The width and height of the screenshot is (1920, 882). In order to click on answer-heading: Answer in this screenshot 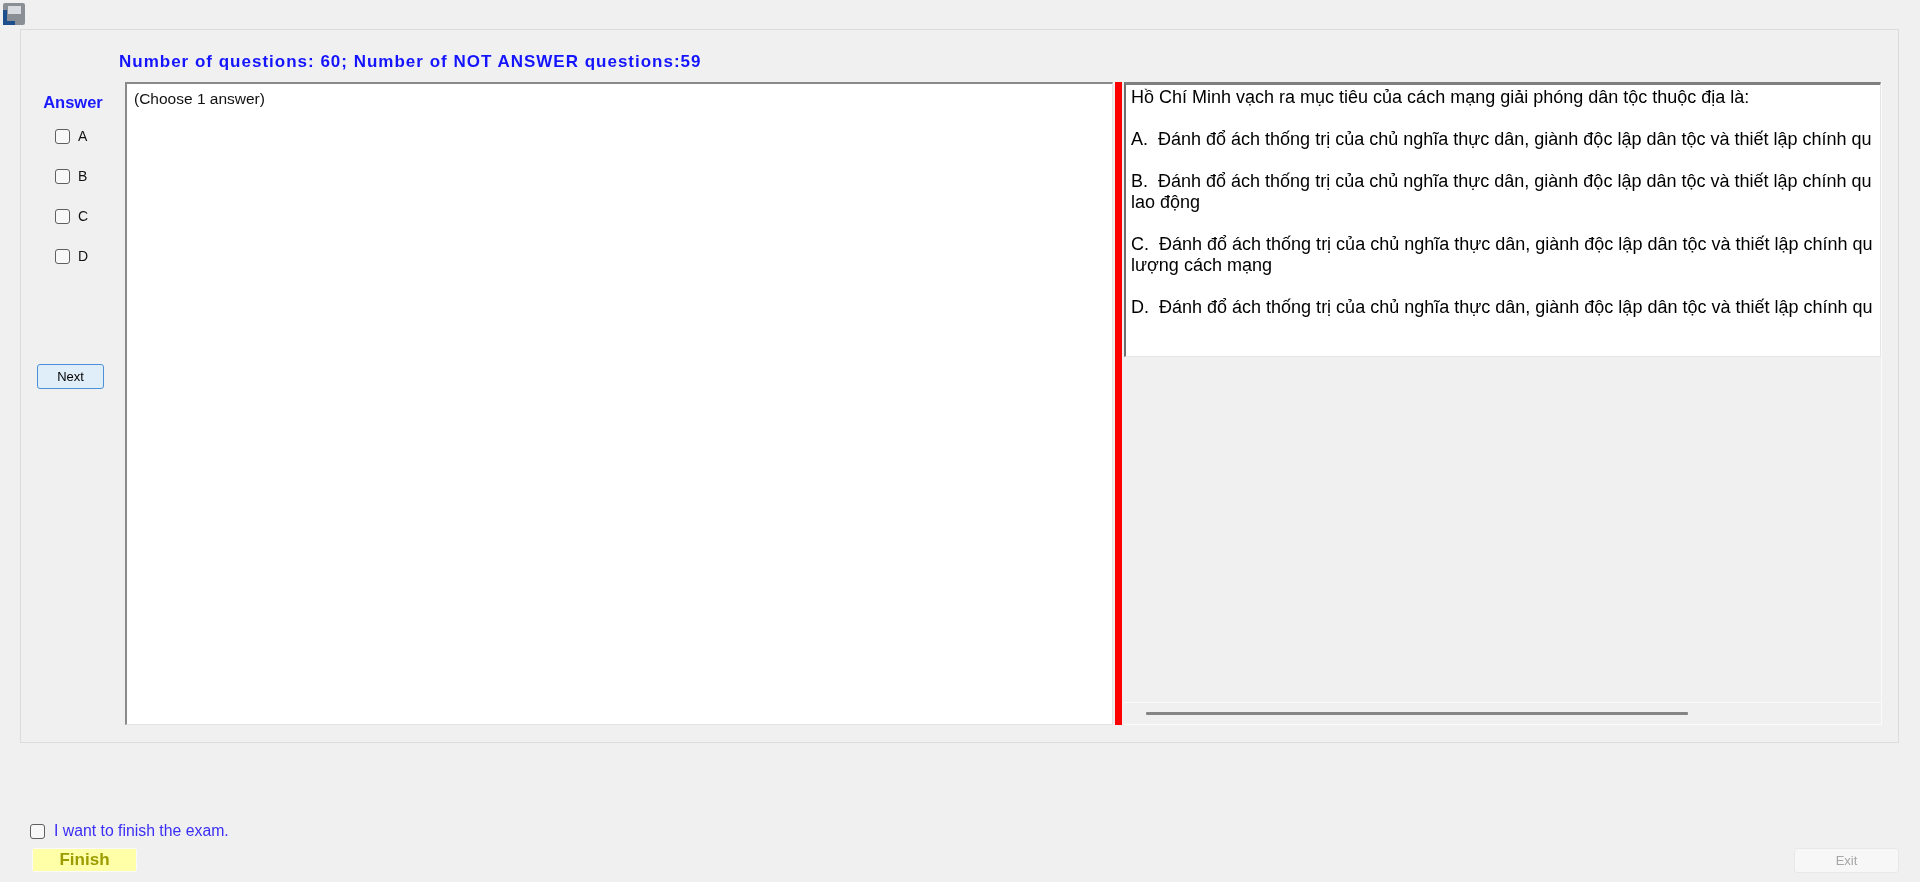, I will do `click(73, 102)`.